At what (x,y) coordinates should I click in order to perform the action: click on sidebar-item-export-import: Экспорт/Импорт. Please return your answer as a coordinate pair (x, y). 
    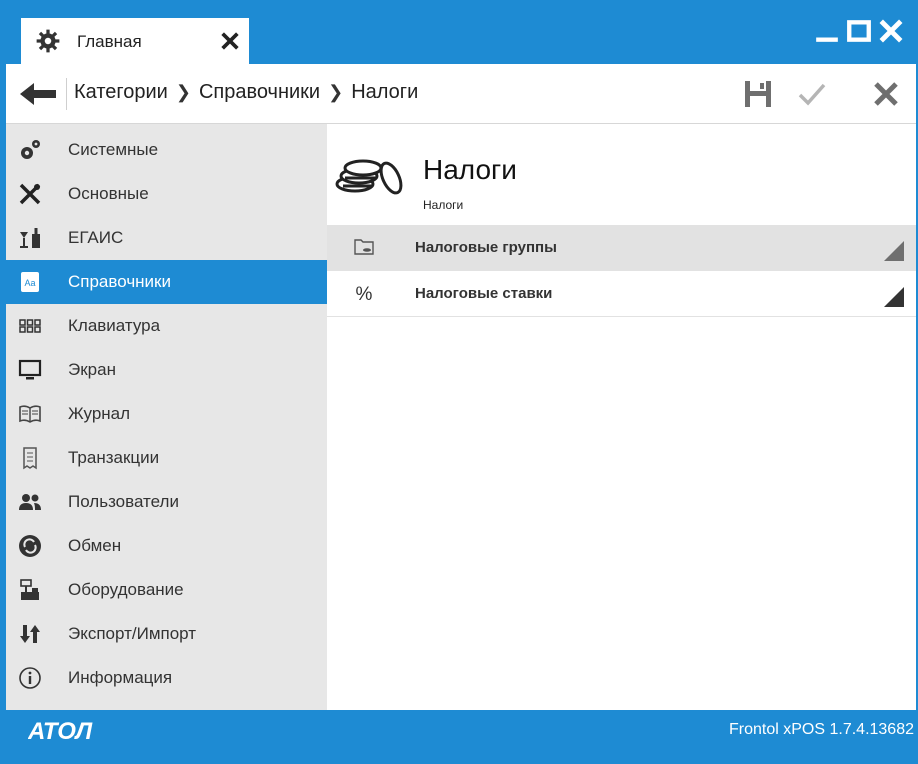
    Looking at the image, I should click on (166, 634).